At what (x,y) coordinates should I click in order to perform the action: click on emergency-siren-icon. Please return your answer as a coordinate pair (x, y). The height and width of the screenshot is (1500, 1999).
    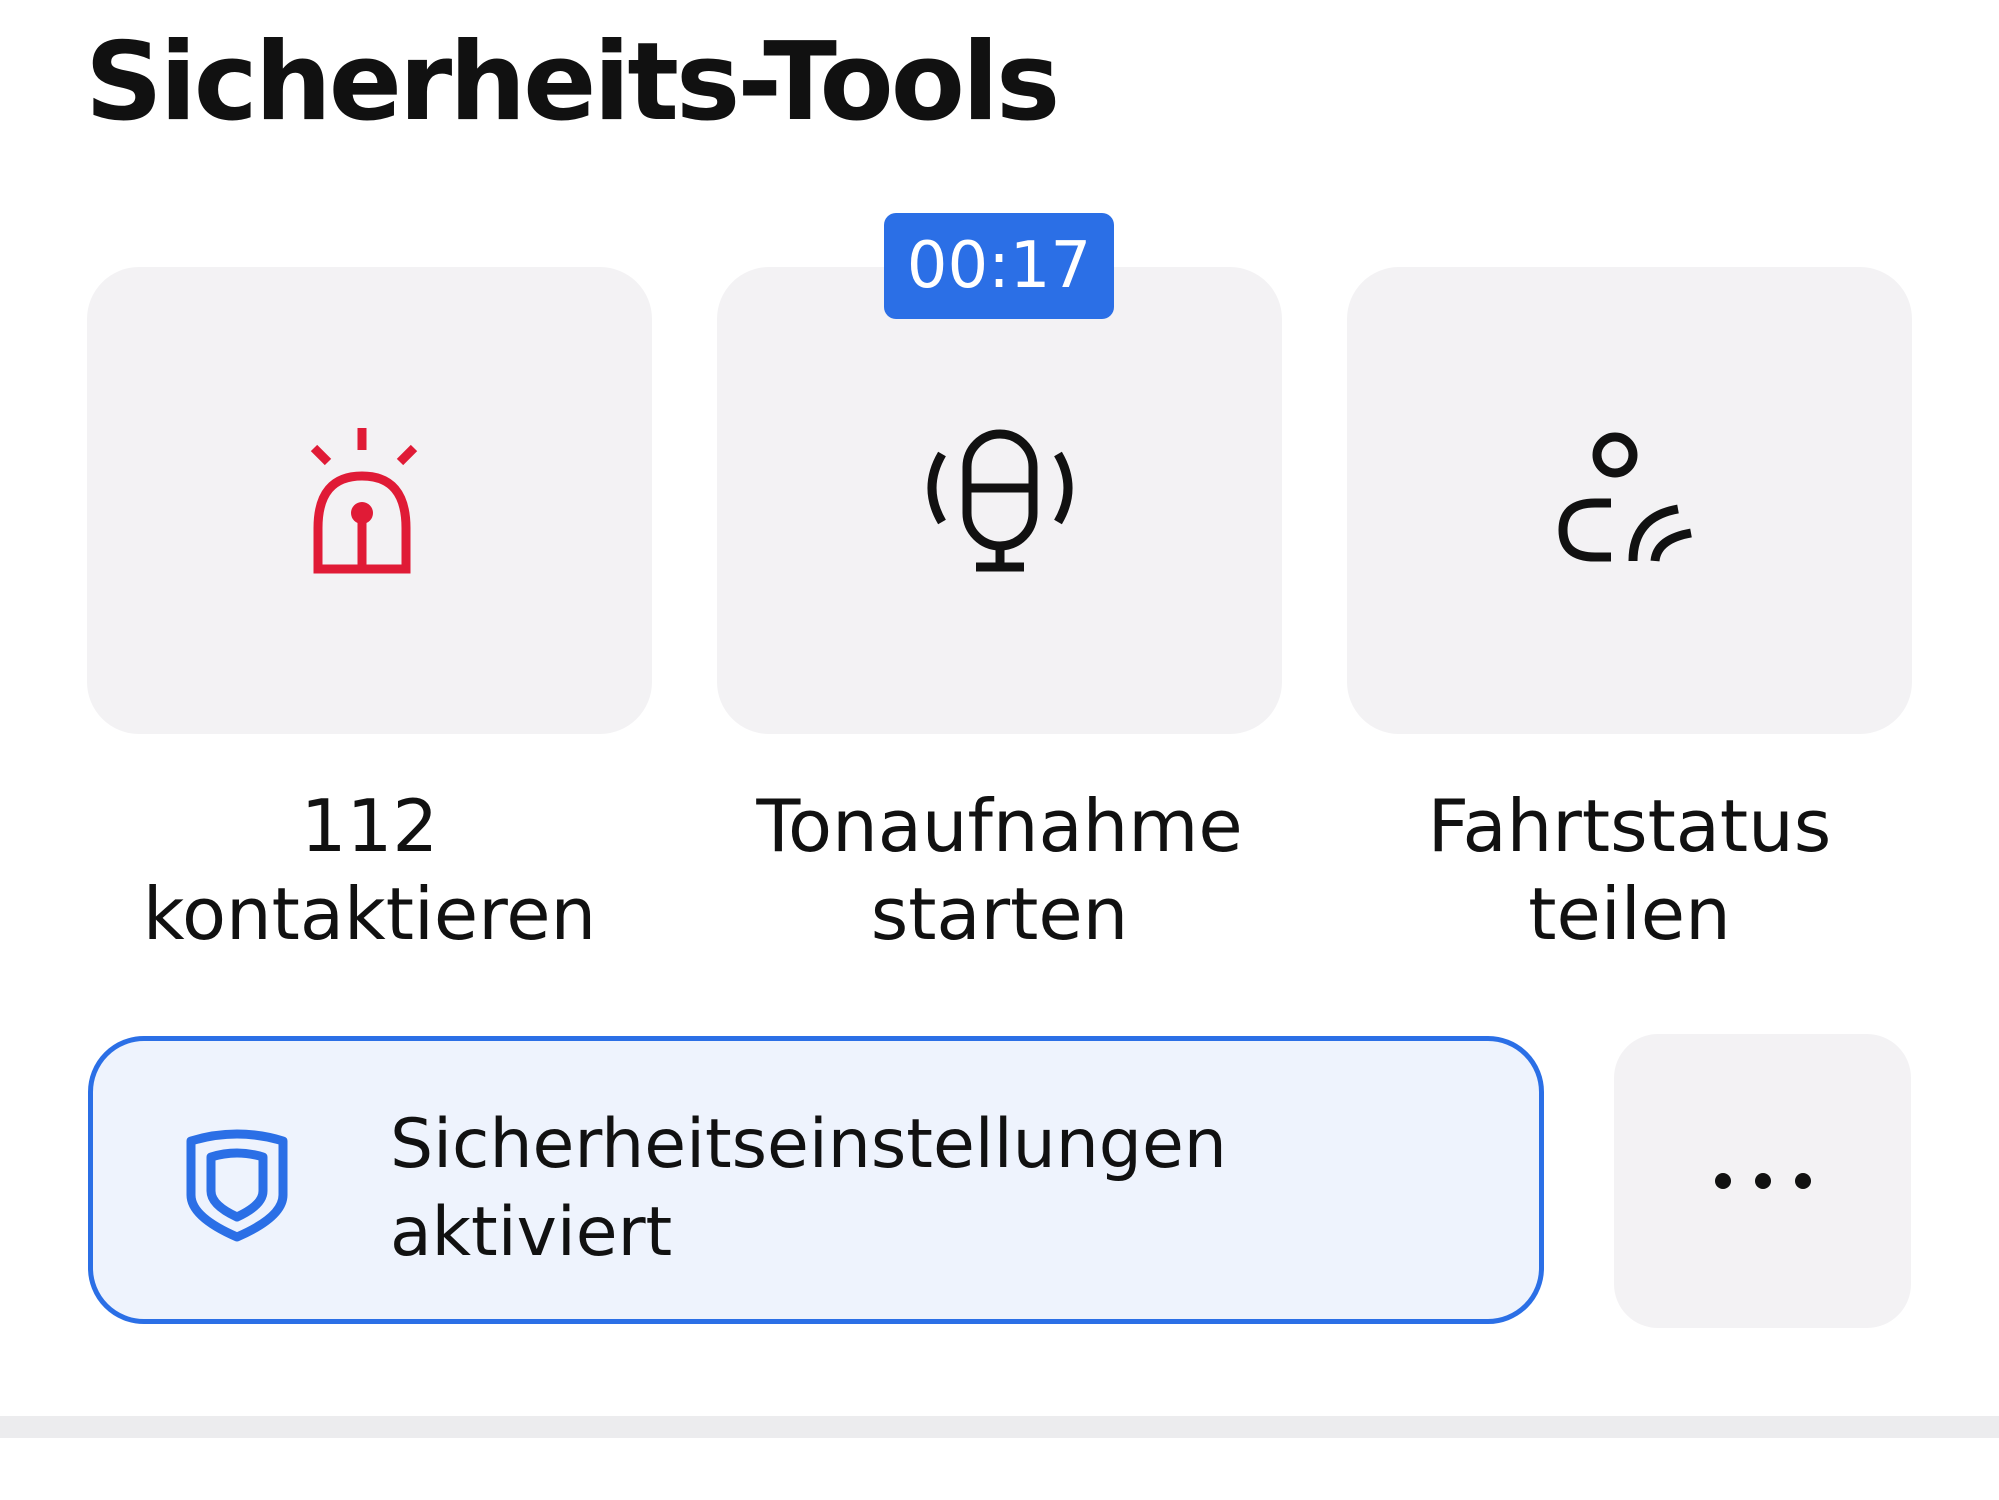
    Looking at the image, I should click on (363, 500).